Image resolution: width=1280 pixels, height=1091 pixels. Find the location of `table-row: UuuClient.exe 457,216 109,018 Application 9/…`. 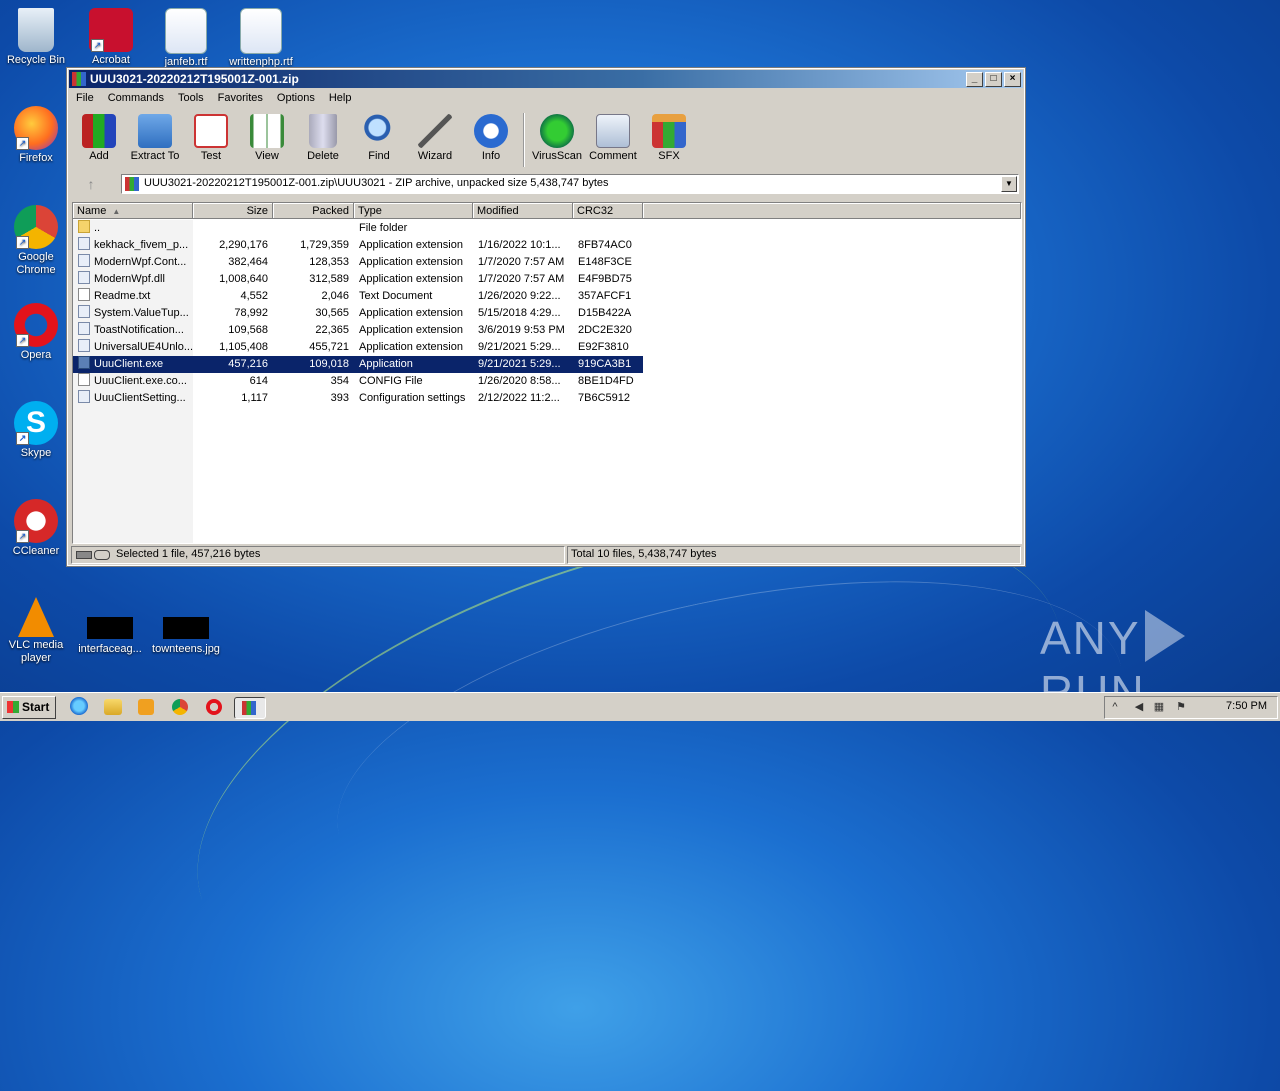

table-row: UuuClient.exe 457,216 109,018 Application 9/… is located at coordinates (358, 364).